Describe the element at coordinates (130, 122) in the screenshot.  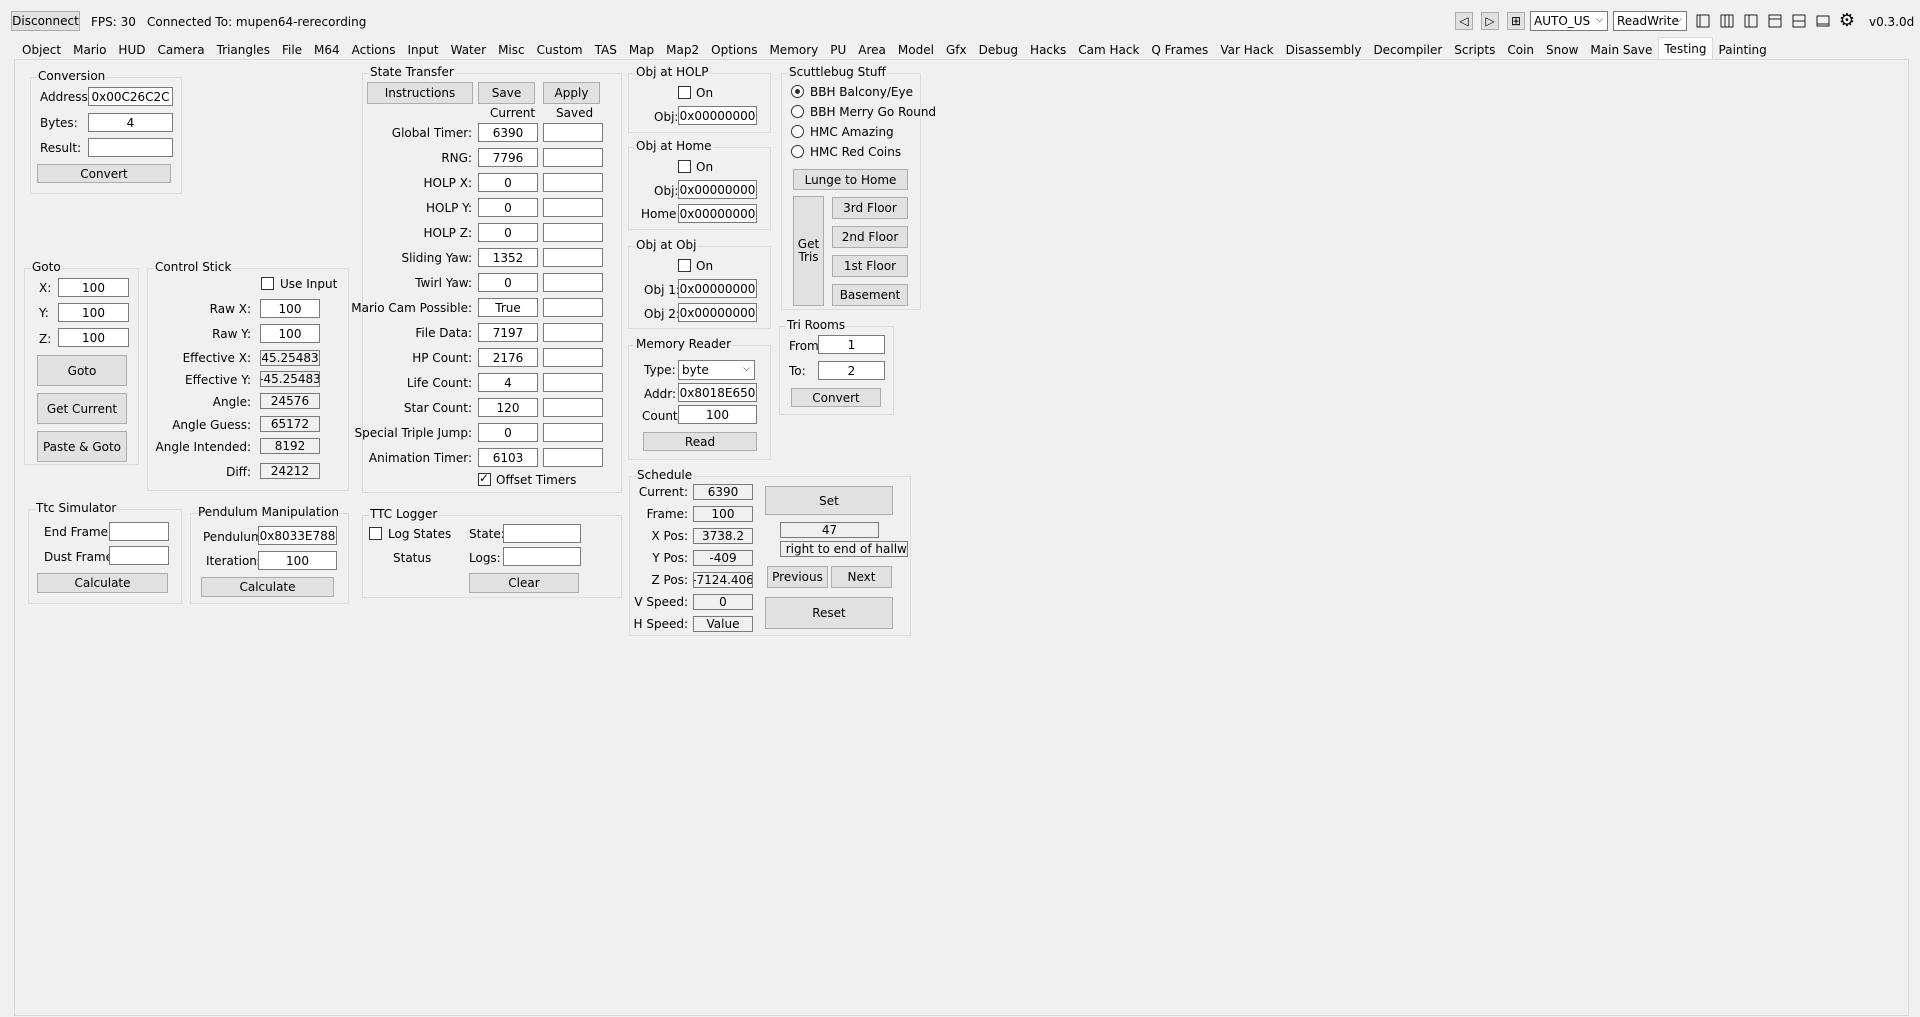
I see `bytes-input: 4` at that location.